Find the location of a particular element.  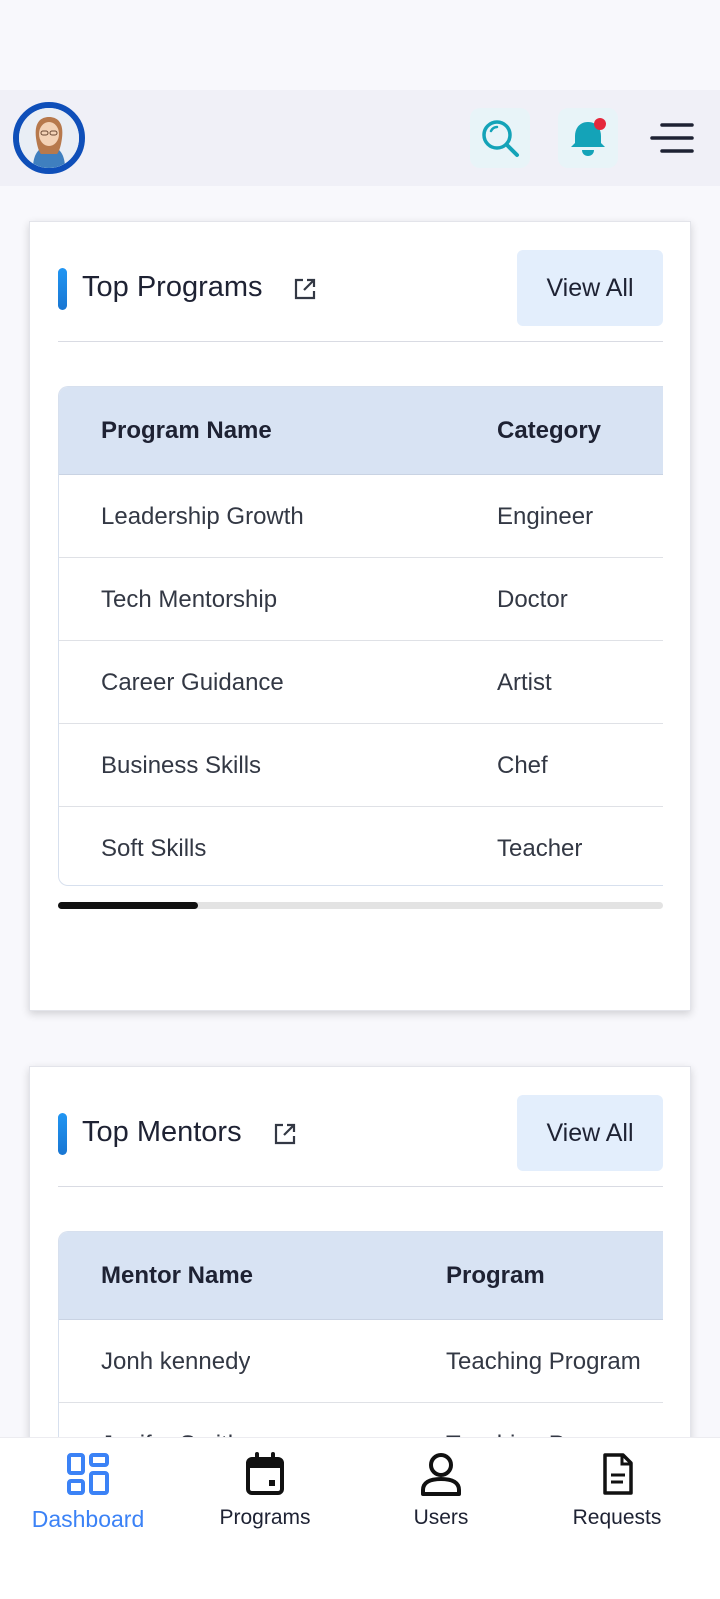

search-button is located at coordinates (500, 138).